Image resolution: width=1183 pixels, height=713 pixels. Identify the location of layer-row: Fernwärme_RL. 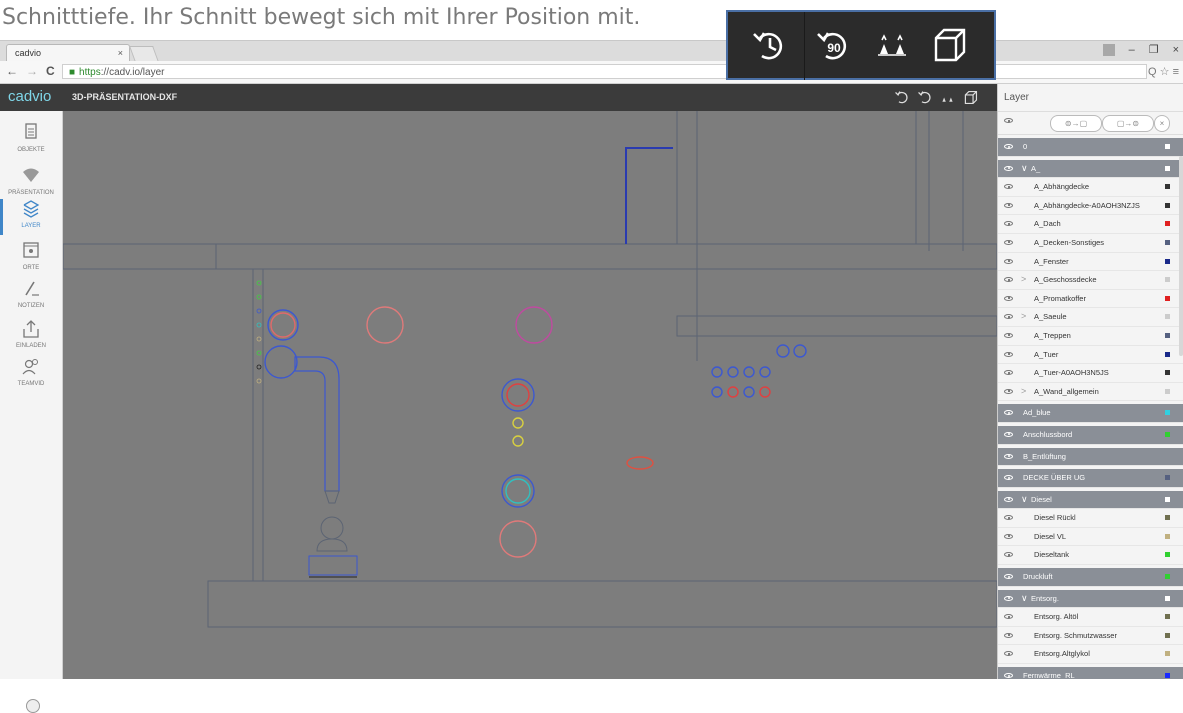
(1090, 673).